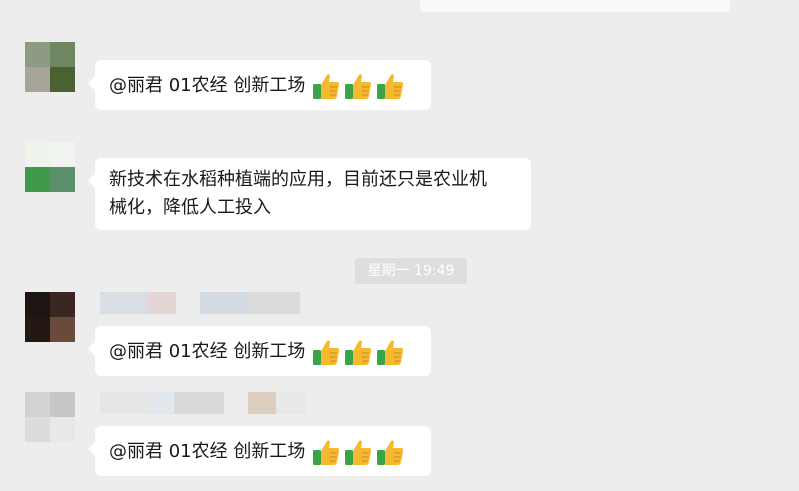  I want to click on message-text-line: 新技术在水稻种植端的应用，目前还只是农业机, so click(298, 179).